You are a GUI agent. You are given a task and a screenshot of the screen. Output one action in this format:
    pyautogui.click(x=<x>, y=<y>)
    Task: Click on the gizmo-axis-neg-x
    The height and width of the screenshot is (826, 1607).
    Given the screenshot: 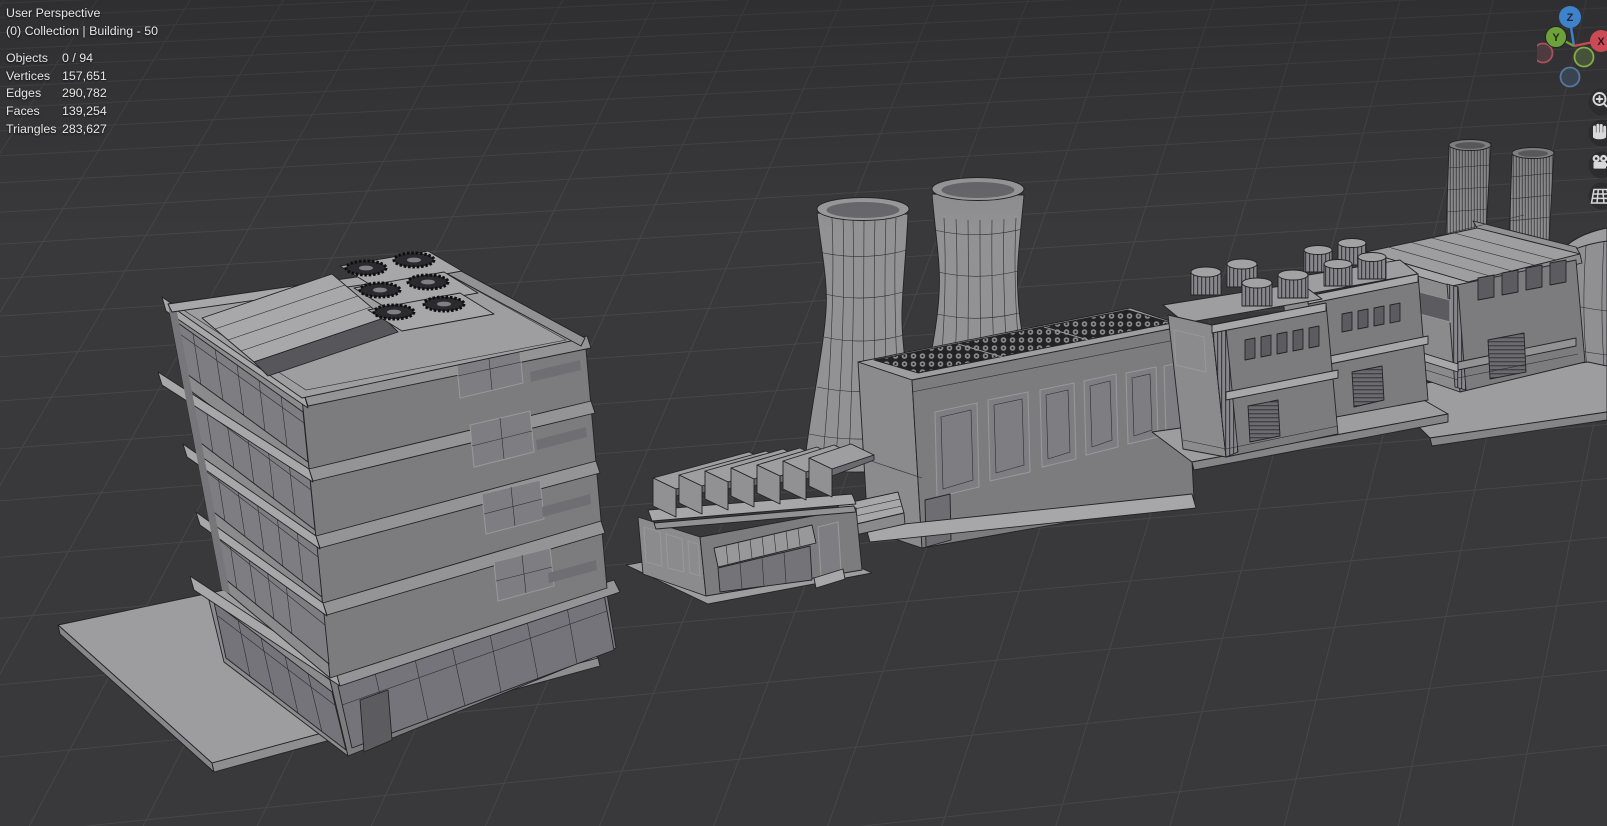 What is the action you would take?
    pyautogui.click(x=1545, y=53)
    